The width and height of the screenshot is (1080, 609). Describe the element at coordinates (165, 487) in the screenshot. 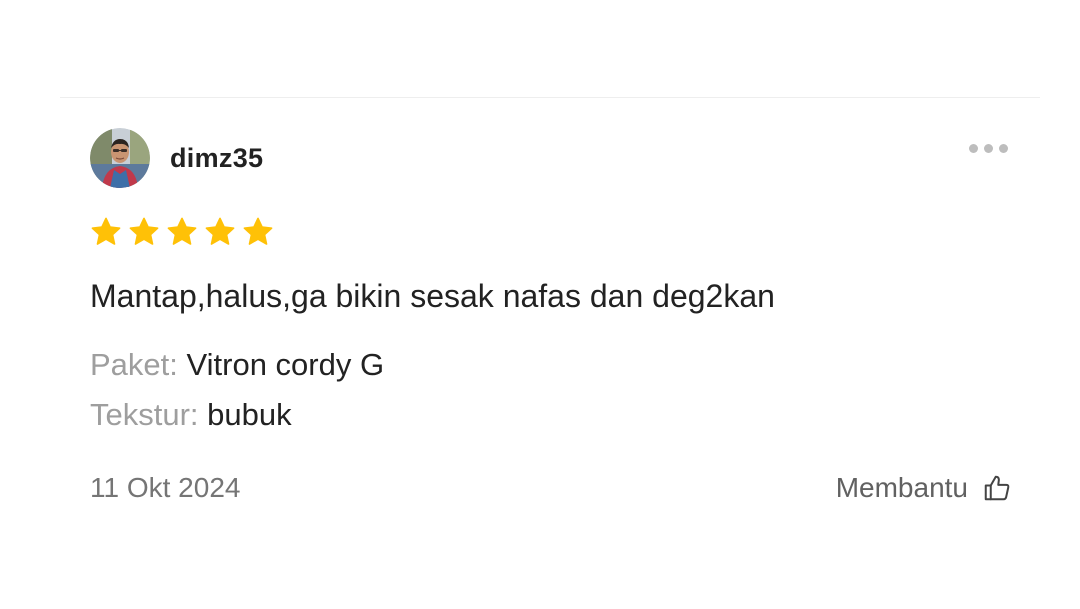

I see `review-date: 11 Okt 2024` at that location.